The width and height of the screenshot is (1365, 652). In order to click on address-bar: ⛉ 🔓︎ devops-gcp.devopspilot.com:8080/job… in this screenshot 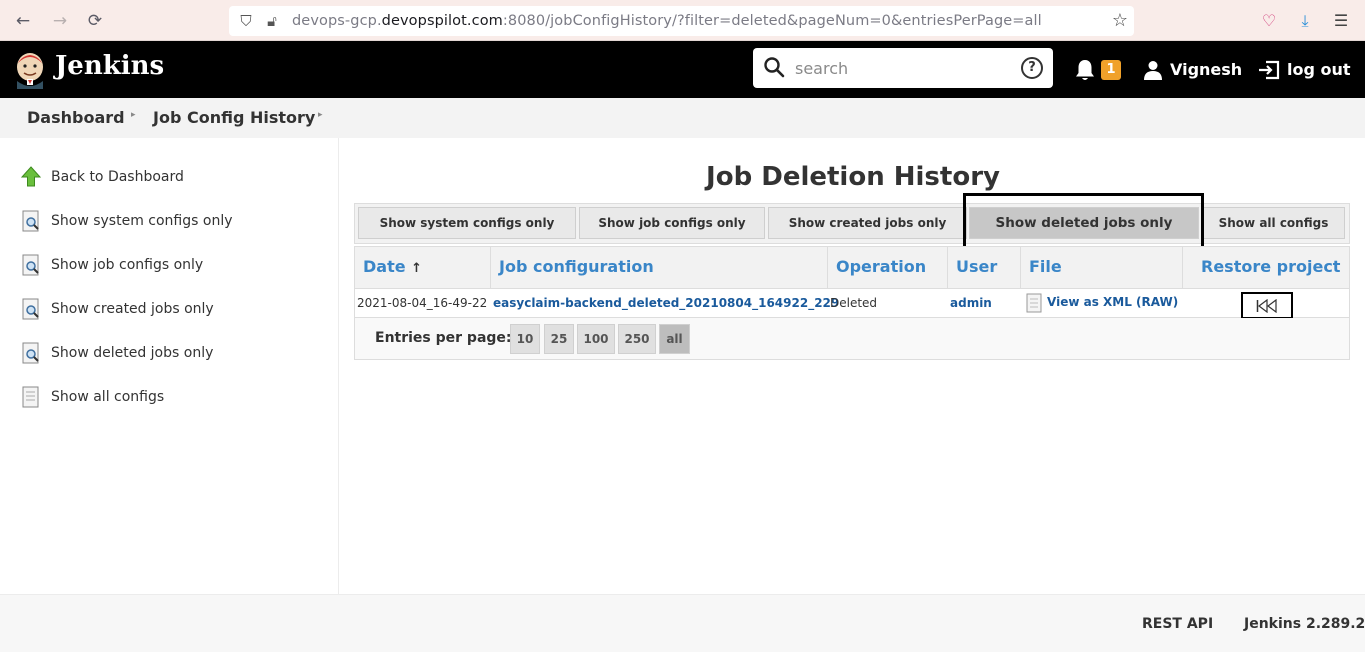, I will do `click(681, 21)`.